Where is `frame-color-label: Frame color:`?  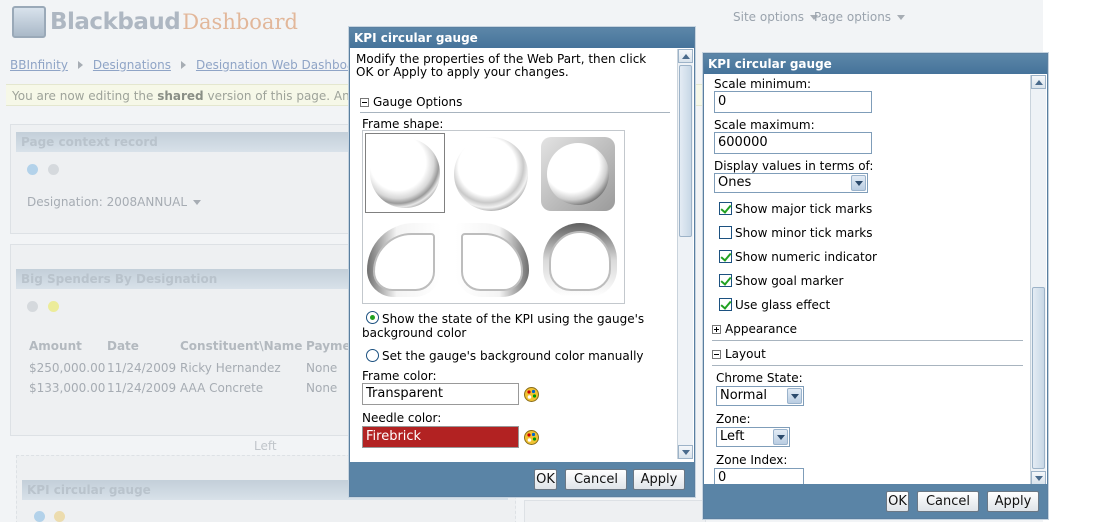 frame-color-label: Frame color: is located at coordinates (399, 376).